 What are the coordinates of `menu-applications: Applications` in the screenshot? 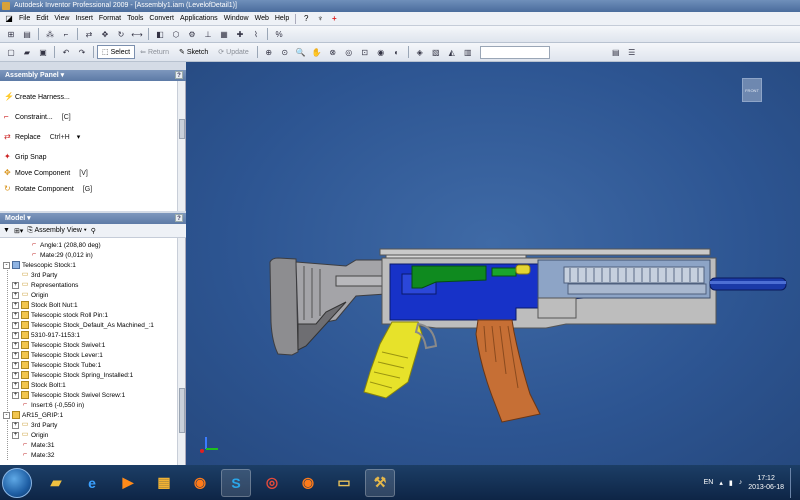 It's located at (199, 18).